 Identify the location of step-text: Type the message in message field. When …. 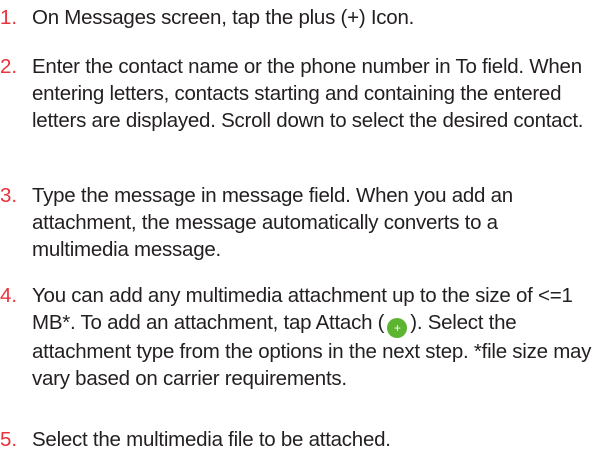
(272, 222).